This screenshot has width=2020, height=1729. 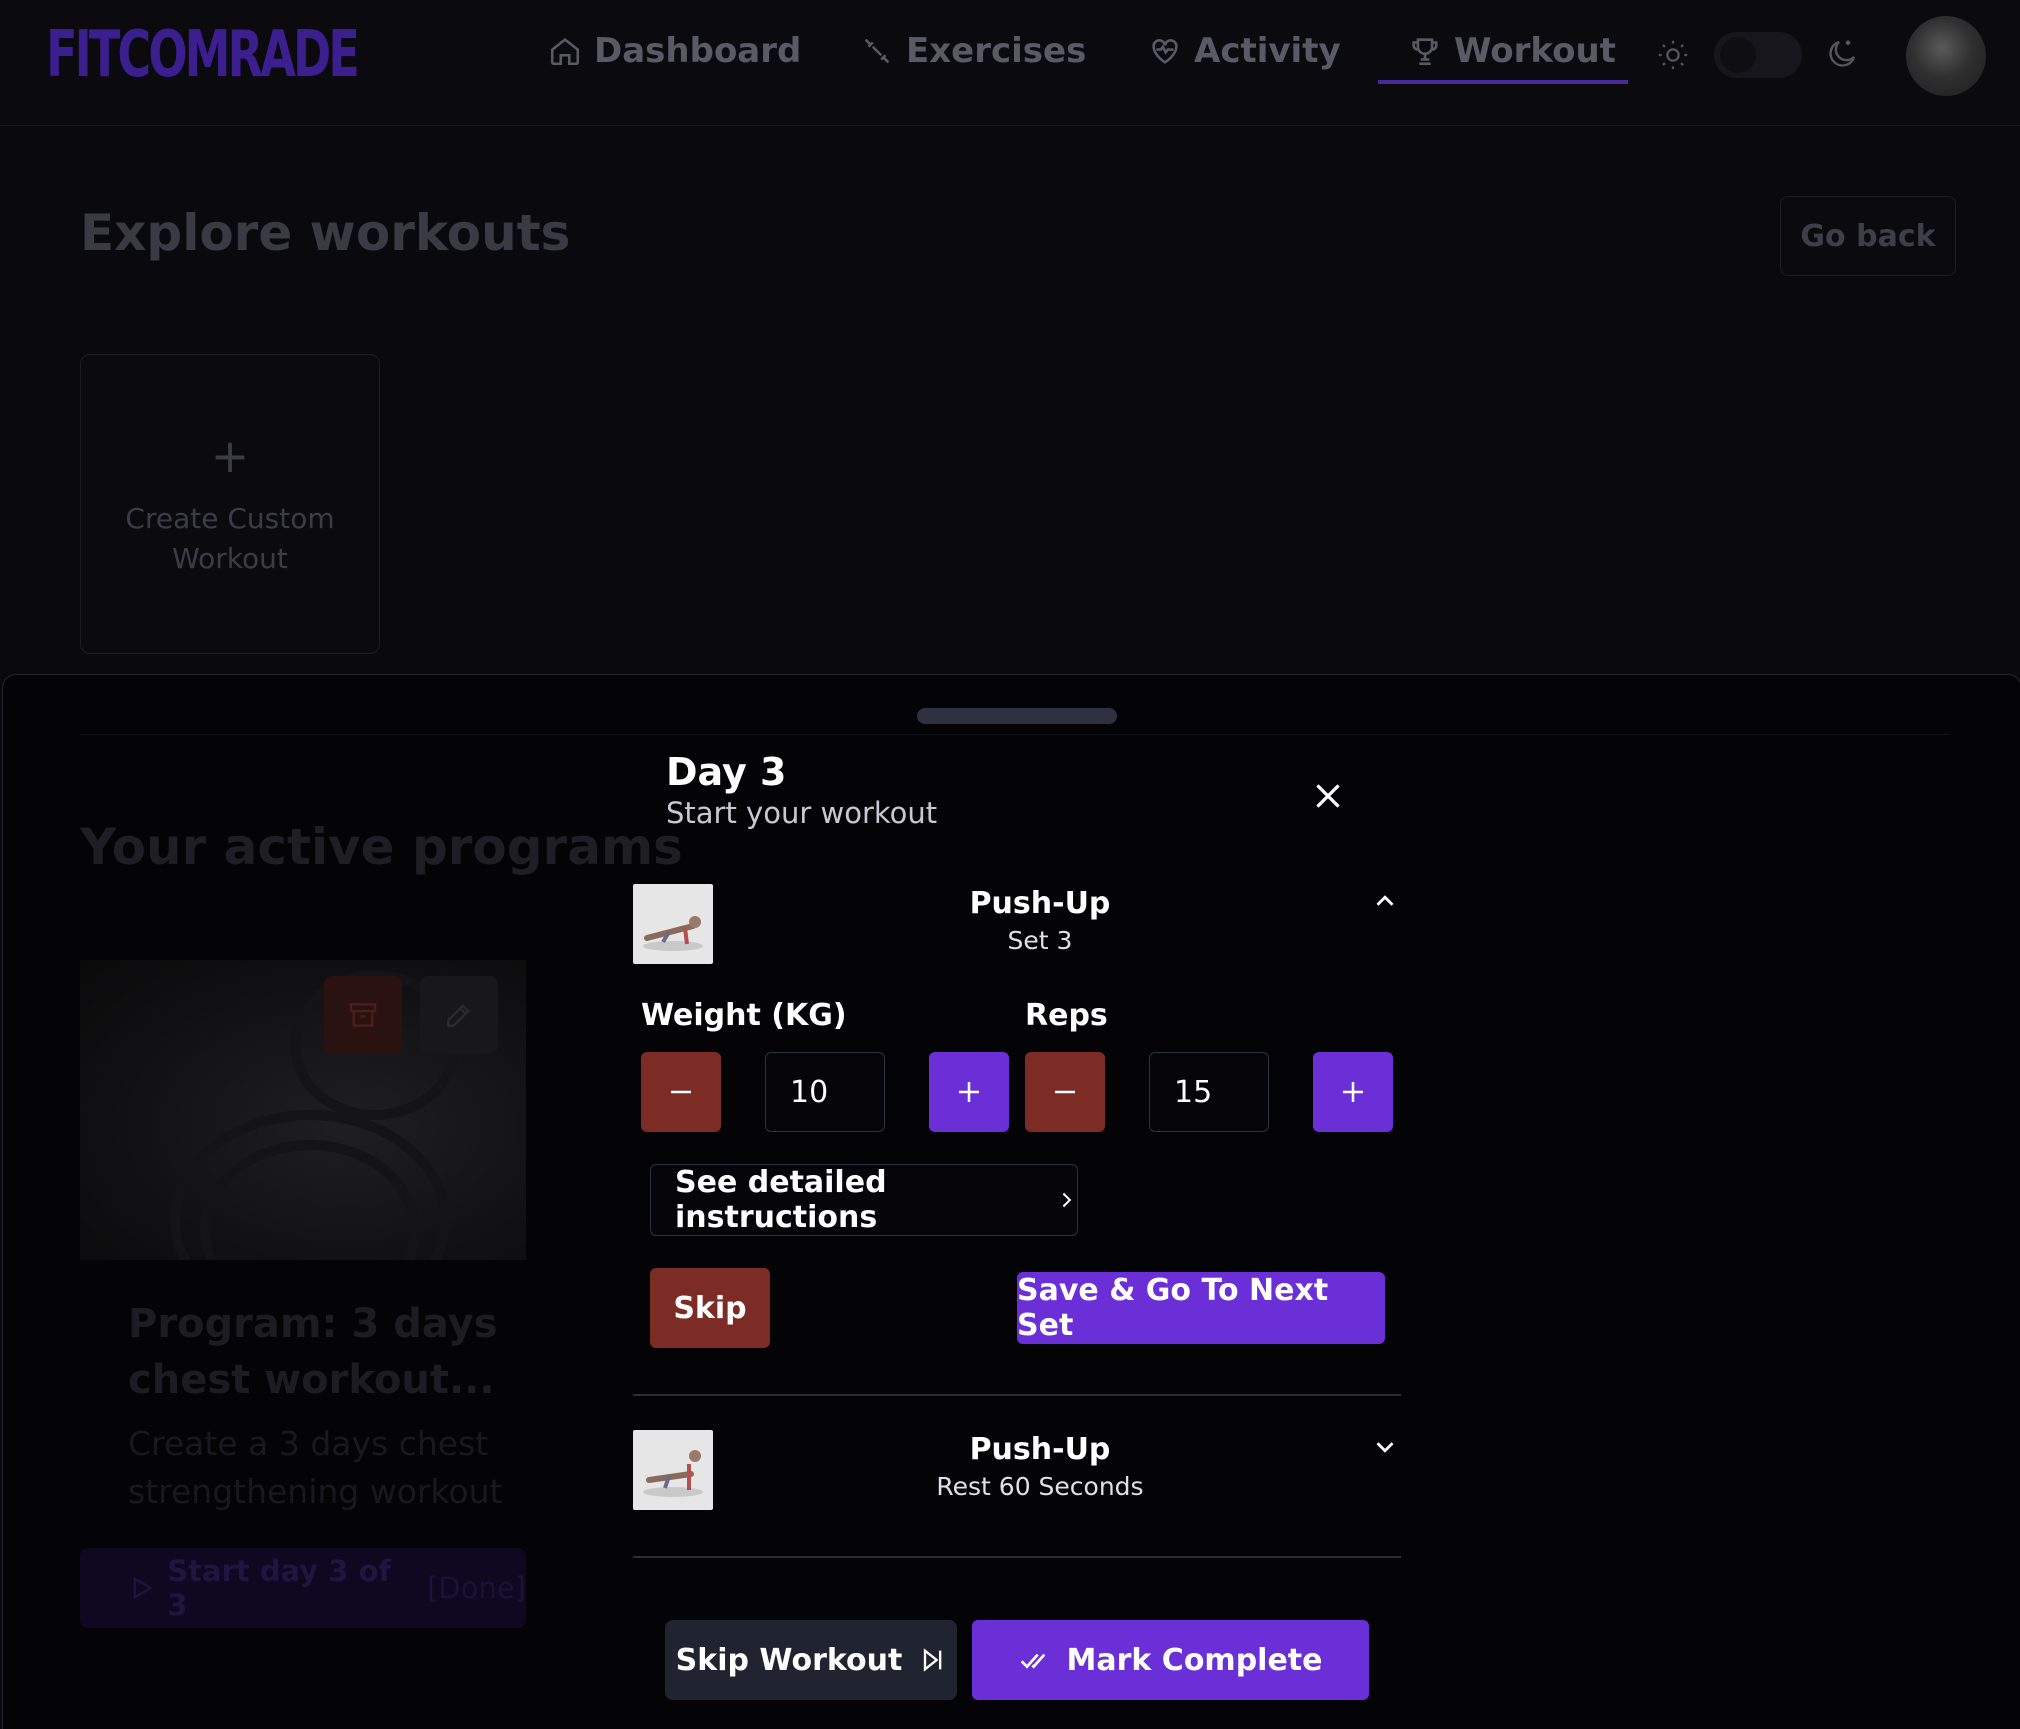 What do you see at coordinates (1385, 901) in the screenshot?
I see `chevron-up-icon` at bounding box center [1385, 901].